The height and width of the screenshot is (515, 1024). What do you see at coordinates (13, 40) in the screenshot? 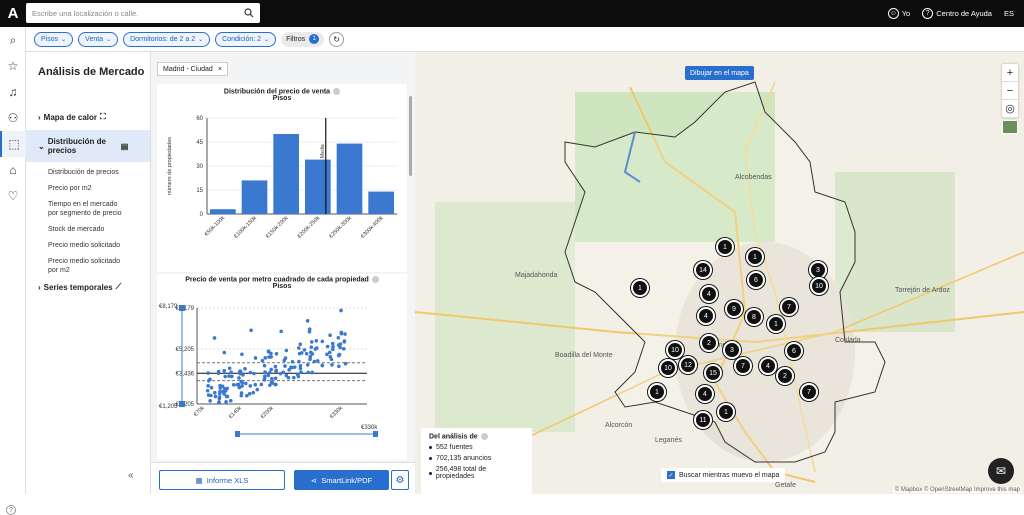
I see `search-icon: ⌕` at bounding box center [13, 40].